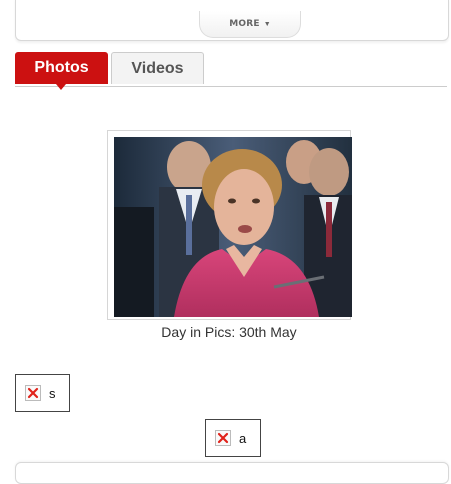 The height and width of the screenshot is (484, 451). Describe the element at coordinates (232, 473) in the screenshot. I see `bottom-panel` at that location.